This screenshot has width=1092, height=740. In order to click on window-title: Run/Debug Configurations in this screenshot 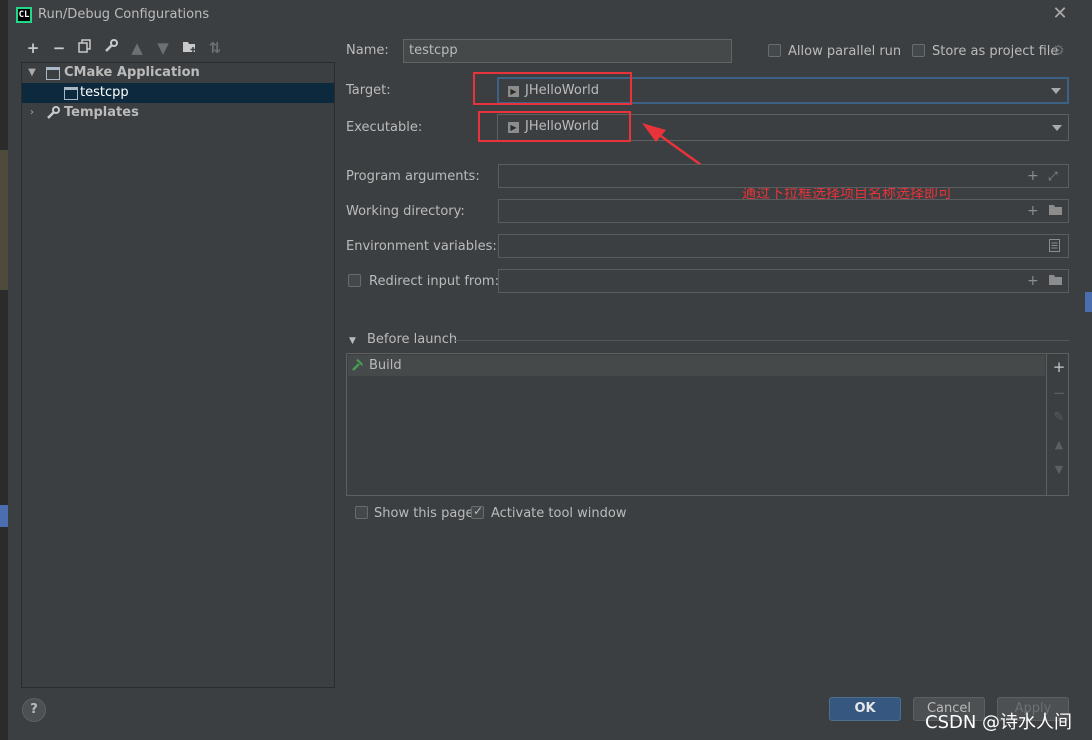, I will do `click(124, 14)`.